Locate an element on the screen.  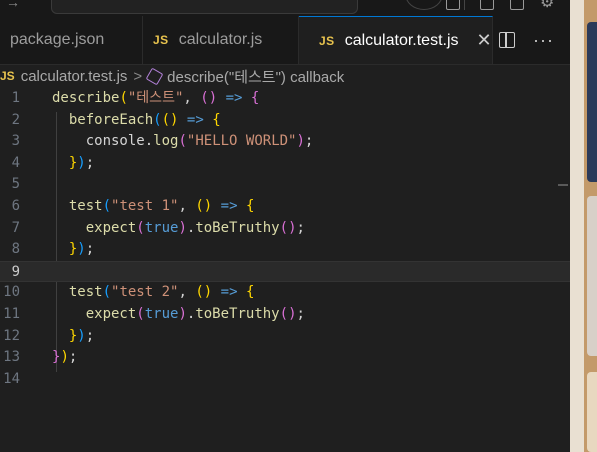
line-number: 11 is located at coordinates (11, 314).